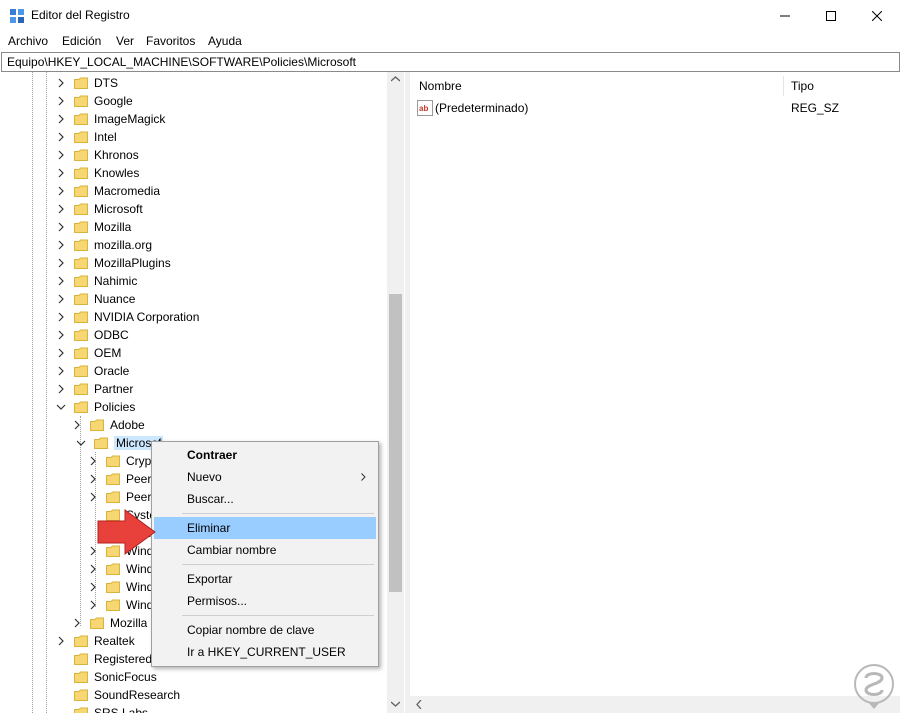 The width and height of the screenshot is (900, 715). I want to click on maximize-button, so click(831, 15).